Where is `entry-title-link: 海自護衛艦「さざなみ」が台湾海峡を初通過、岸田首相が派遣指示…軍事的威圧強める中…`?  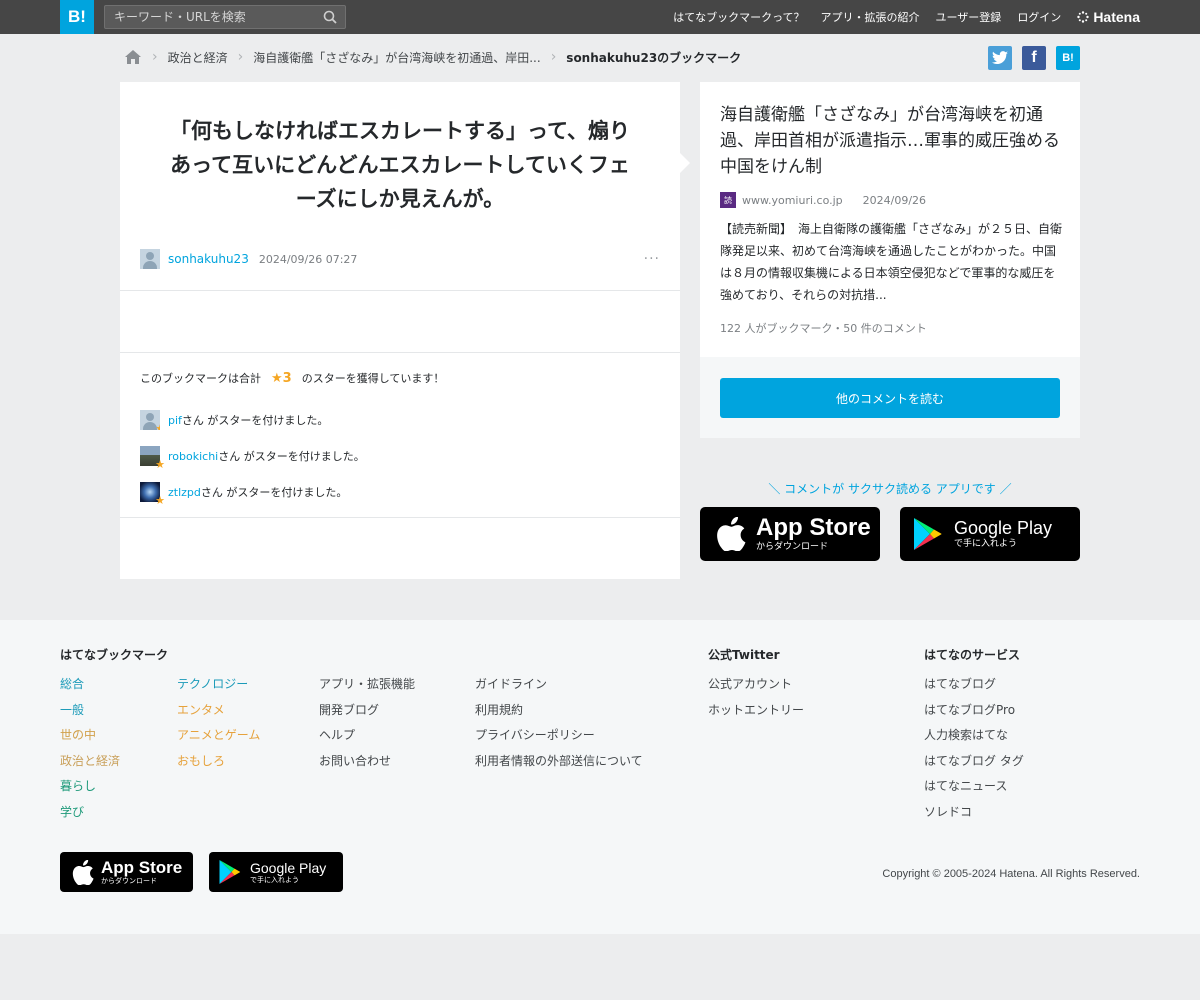 entry-title-link: 海自護衛艦「さざなみ」が台湾海峡を初通過、岸田首相が派遣指示…軍事的威圧強める中… is located at coordinates (892, 141).